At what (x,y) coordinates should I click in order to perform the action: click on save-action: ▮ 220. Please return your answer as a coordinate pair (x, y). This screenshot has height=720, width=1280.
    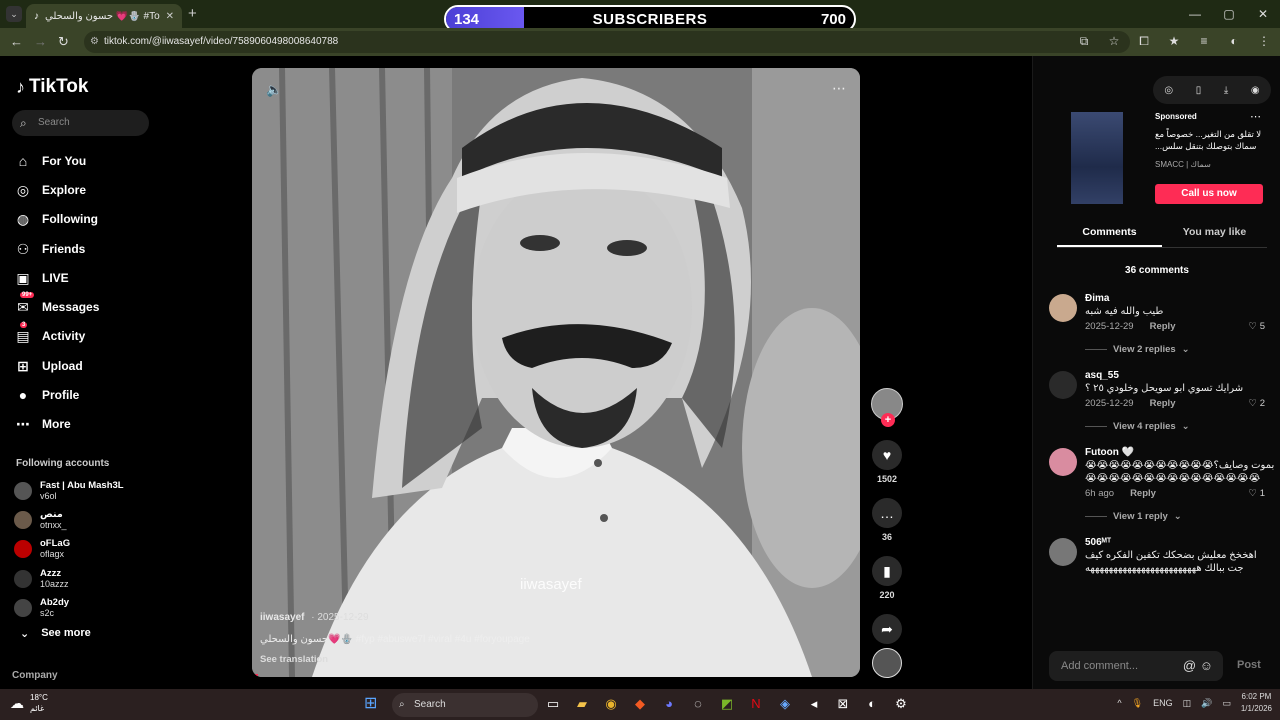
    Looking at the image, I should click on (887, 578).